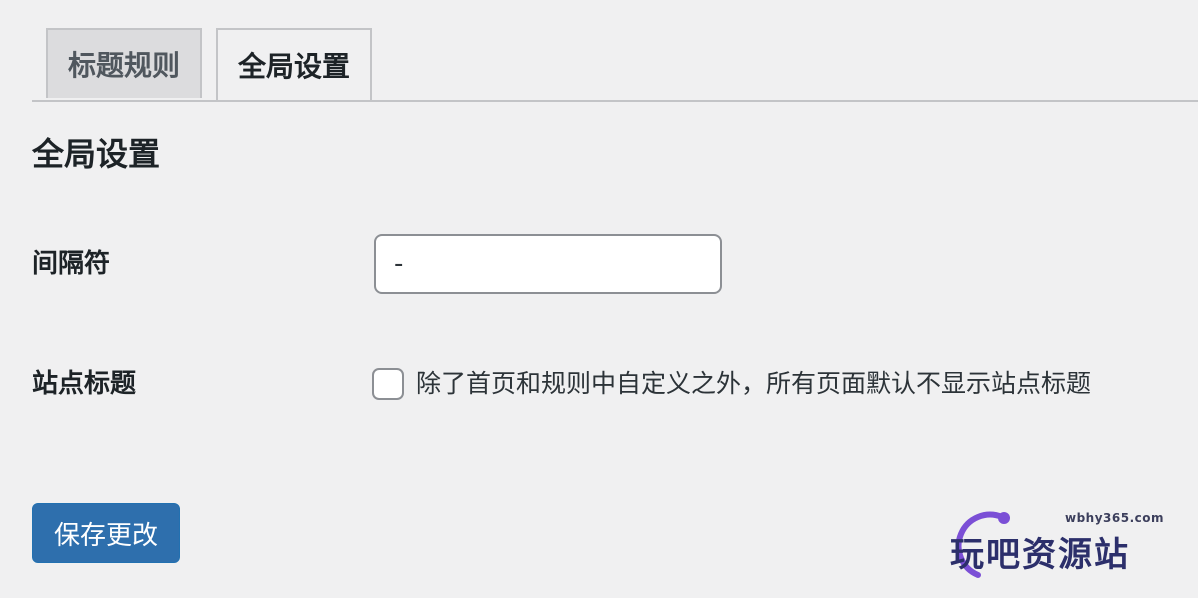 The height and width of the screenshot is (598, 1198). Describe the element at coordinates (548, 264) in the screenshot. I see `separator-input` at that location.